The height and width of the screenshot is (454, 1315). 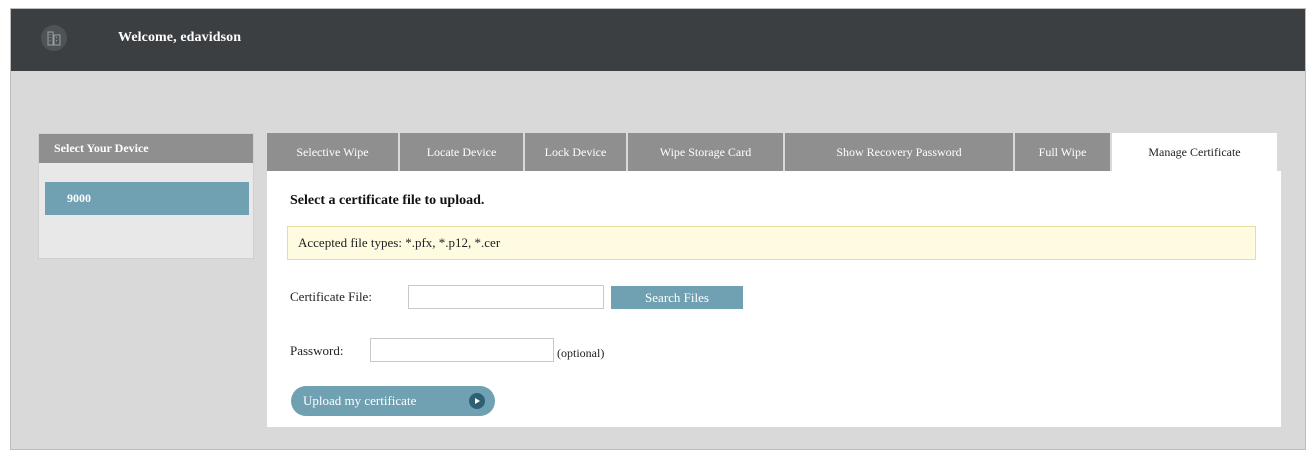 I want to click on certificate-file-label: Certificate File:, so click(x=331, y=296).